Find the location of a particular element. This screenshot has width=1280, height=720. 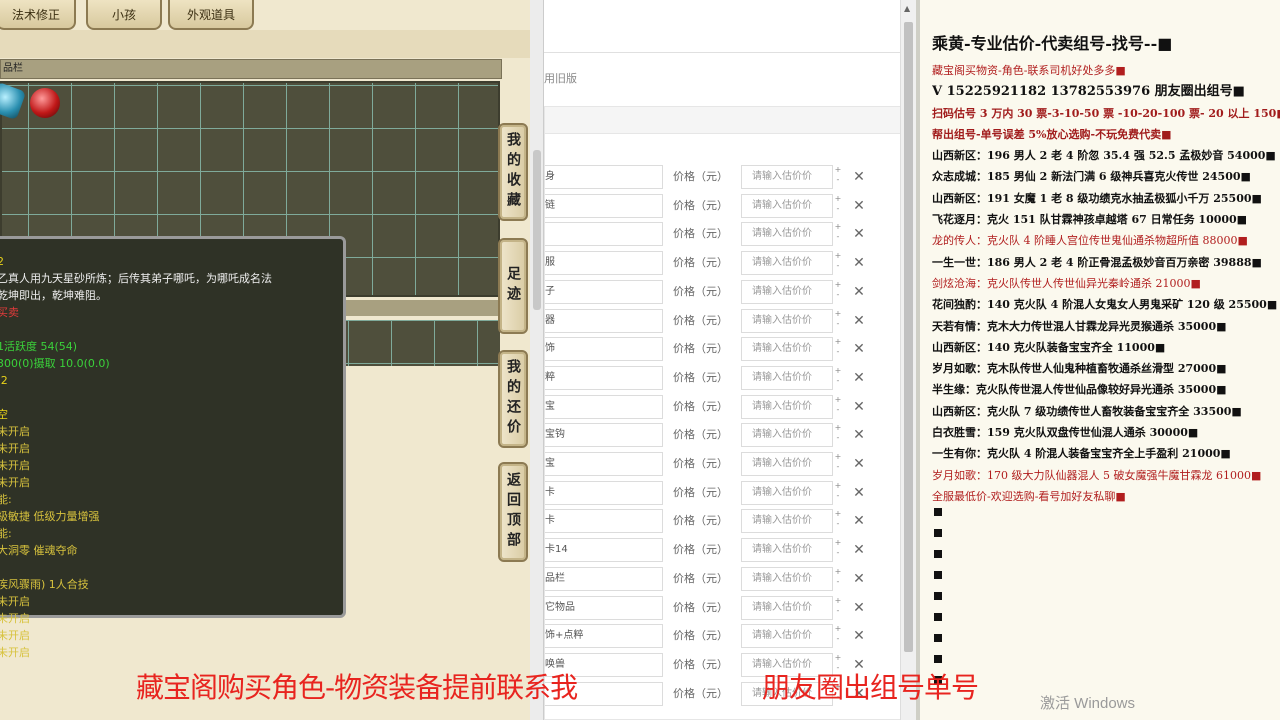

tab-child: 小孩 is located at coordinates (124, 15).